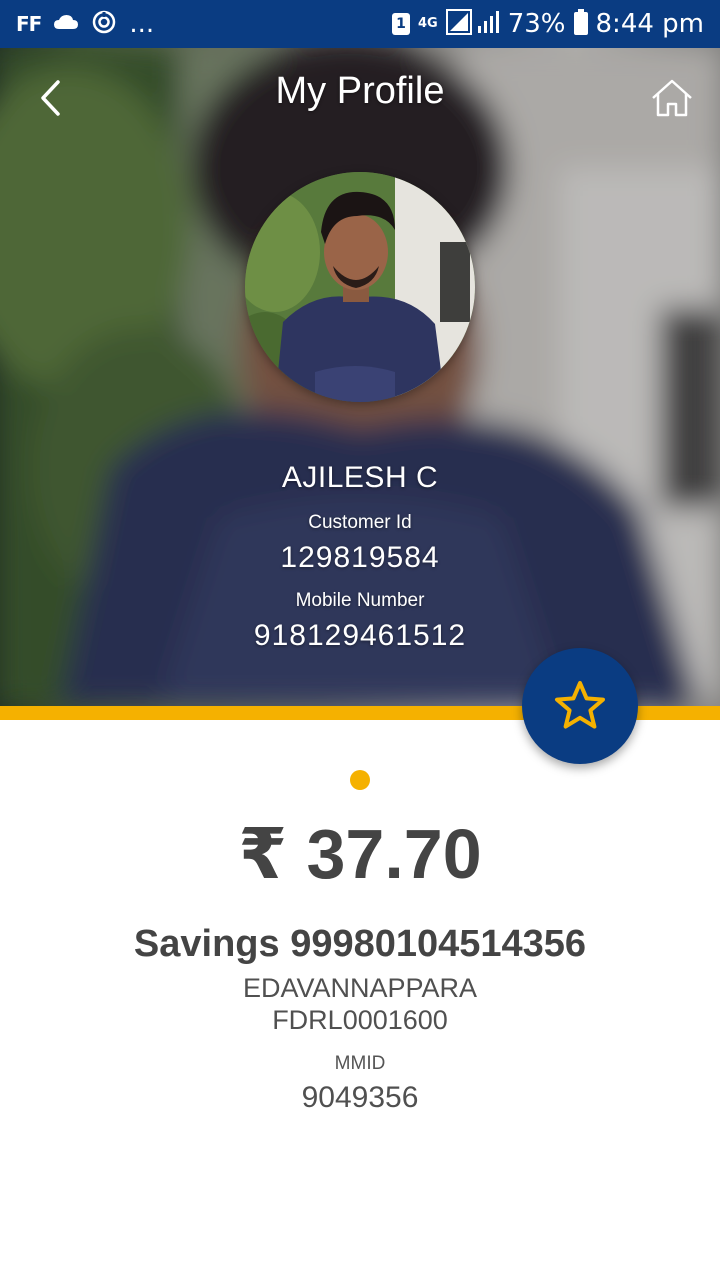 Image resolution: width=720 pixels, height=1280 pixels. I want to click on sim-indicator: 1, so click(401, 24).